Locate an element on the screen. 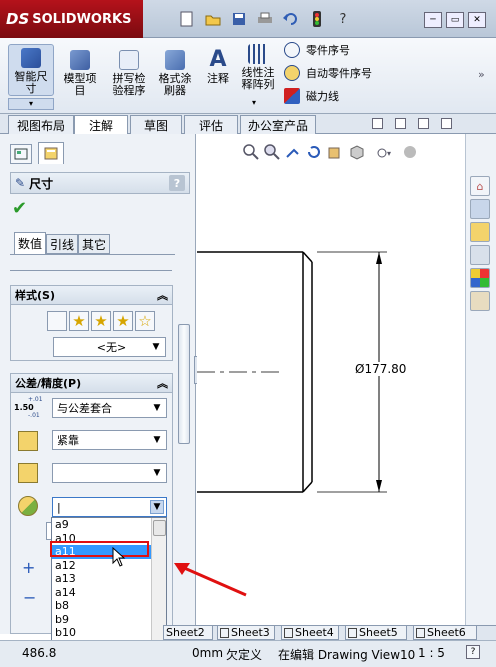 The image size is (496, 667). list-item: a12 is located at coordinates (109, 566).